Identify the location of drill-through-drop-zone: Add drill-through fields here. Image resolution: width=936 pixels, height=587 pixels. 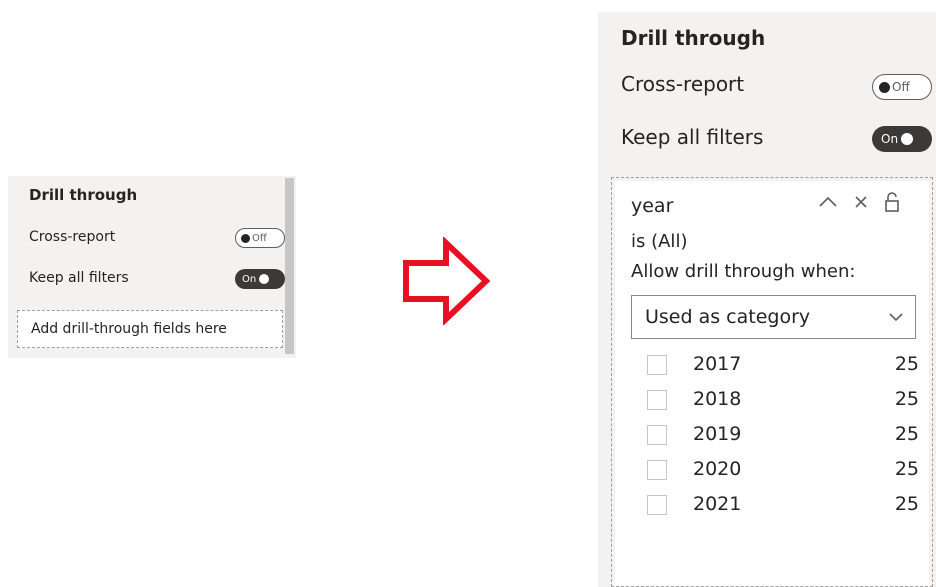
(150, 329).